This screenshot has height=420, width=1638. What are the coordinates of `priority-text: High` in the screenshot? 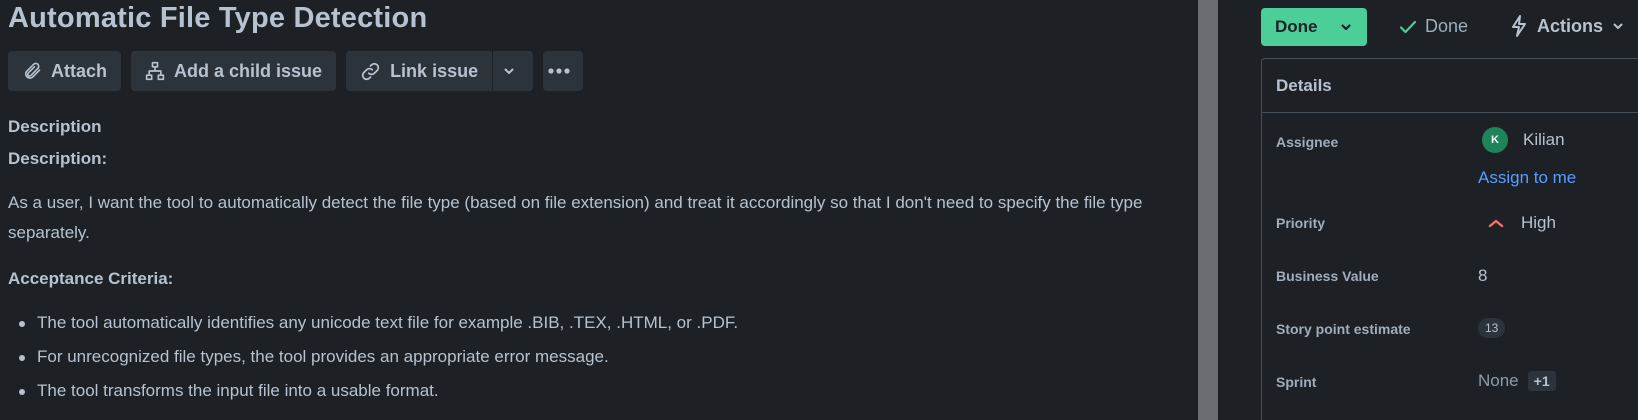 It's located at (1538, 222).